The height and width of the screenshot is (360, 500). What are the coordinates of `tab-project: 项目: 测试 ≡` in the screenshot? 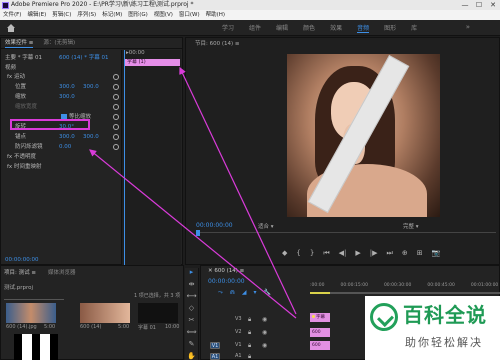 It's located at (20, 272).